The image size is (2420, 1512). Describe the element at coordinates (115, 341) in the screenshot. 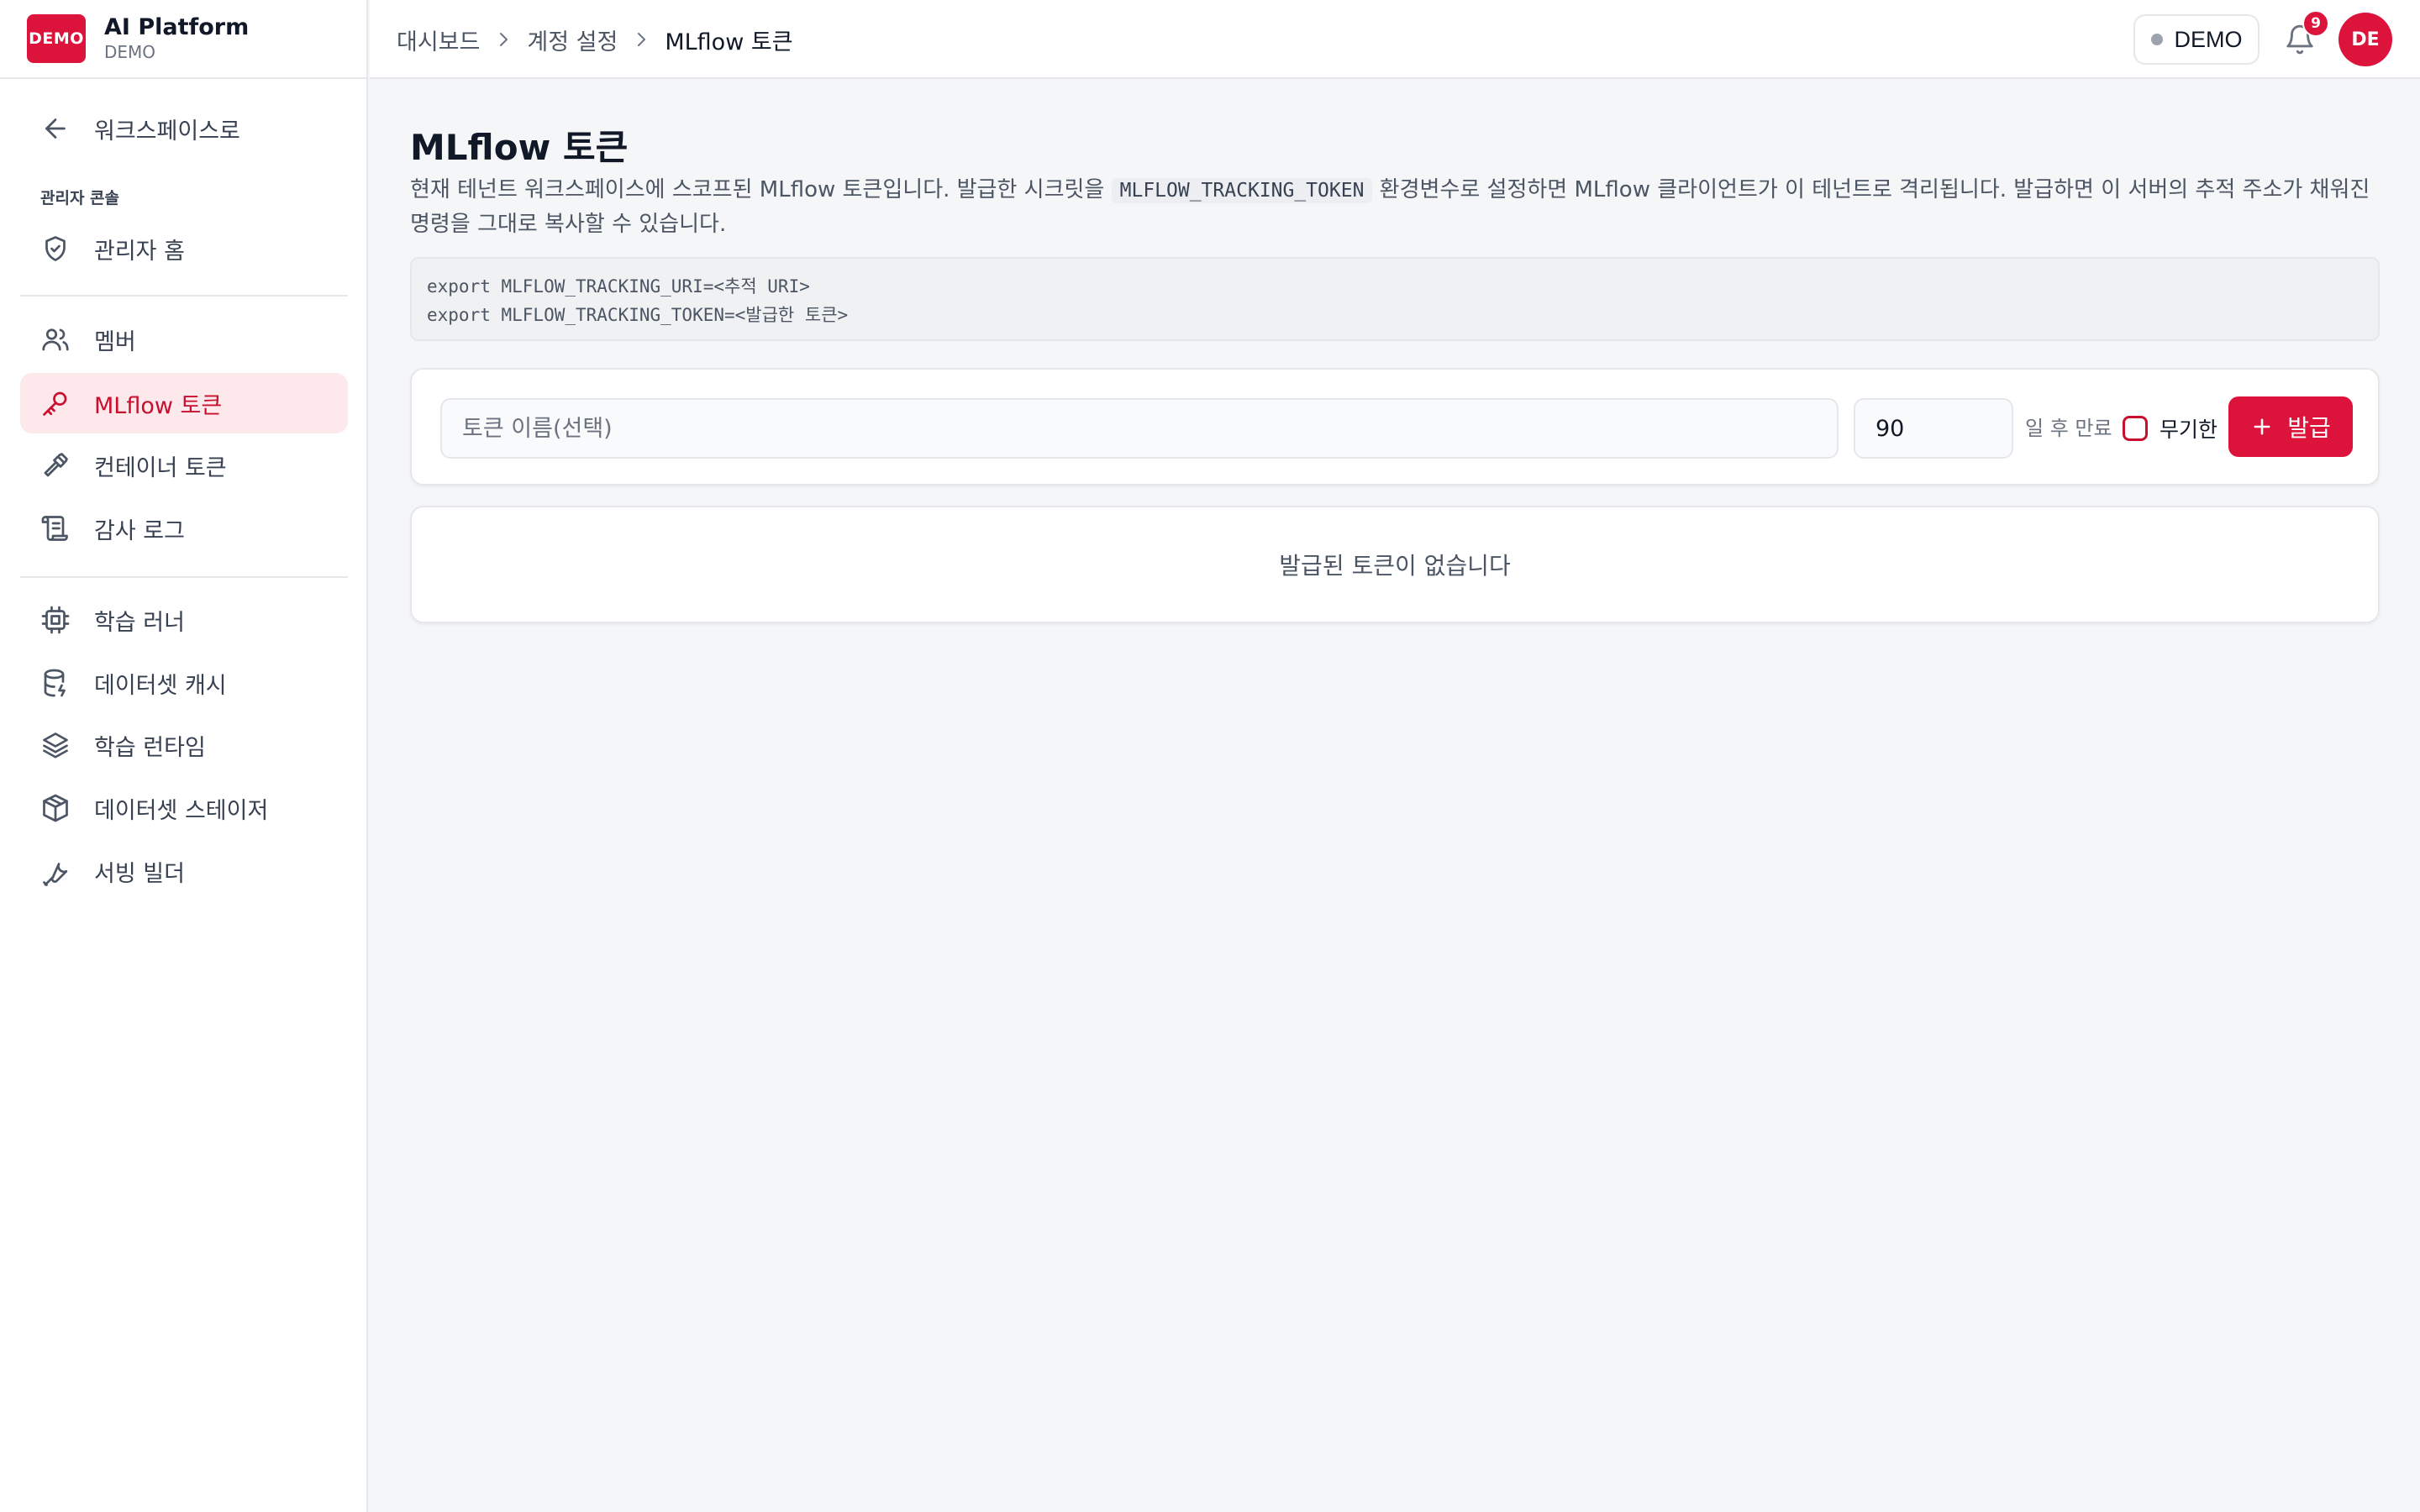

I see `sidebar-item-label: 멤버` at that location.